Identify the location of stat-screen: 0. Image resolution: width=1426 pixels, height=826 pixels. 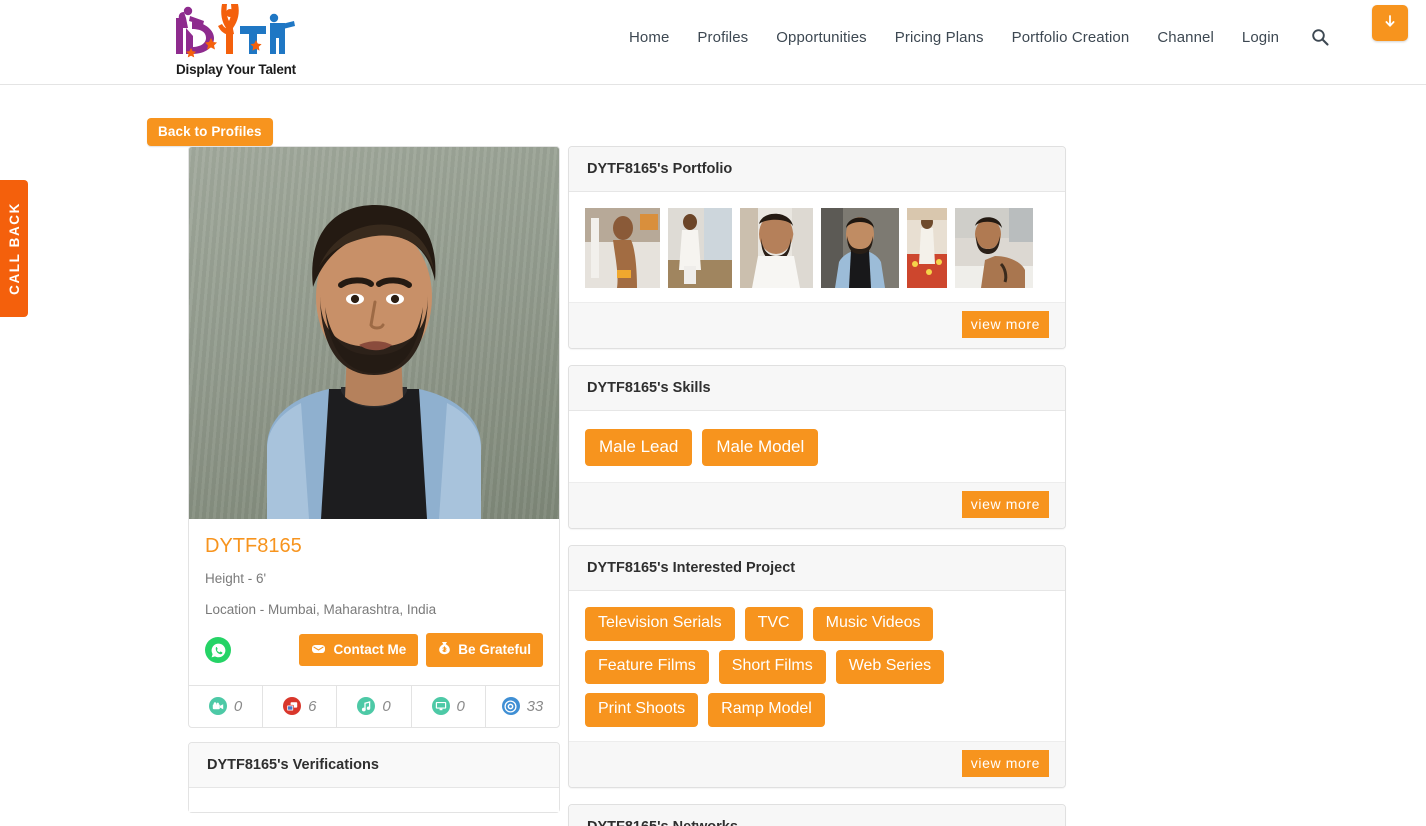
(449, 706).